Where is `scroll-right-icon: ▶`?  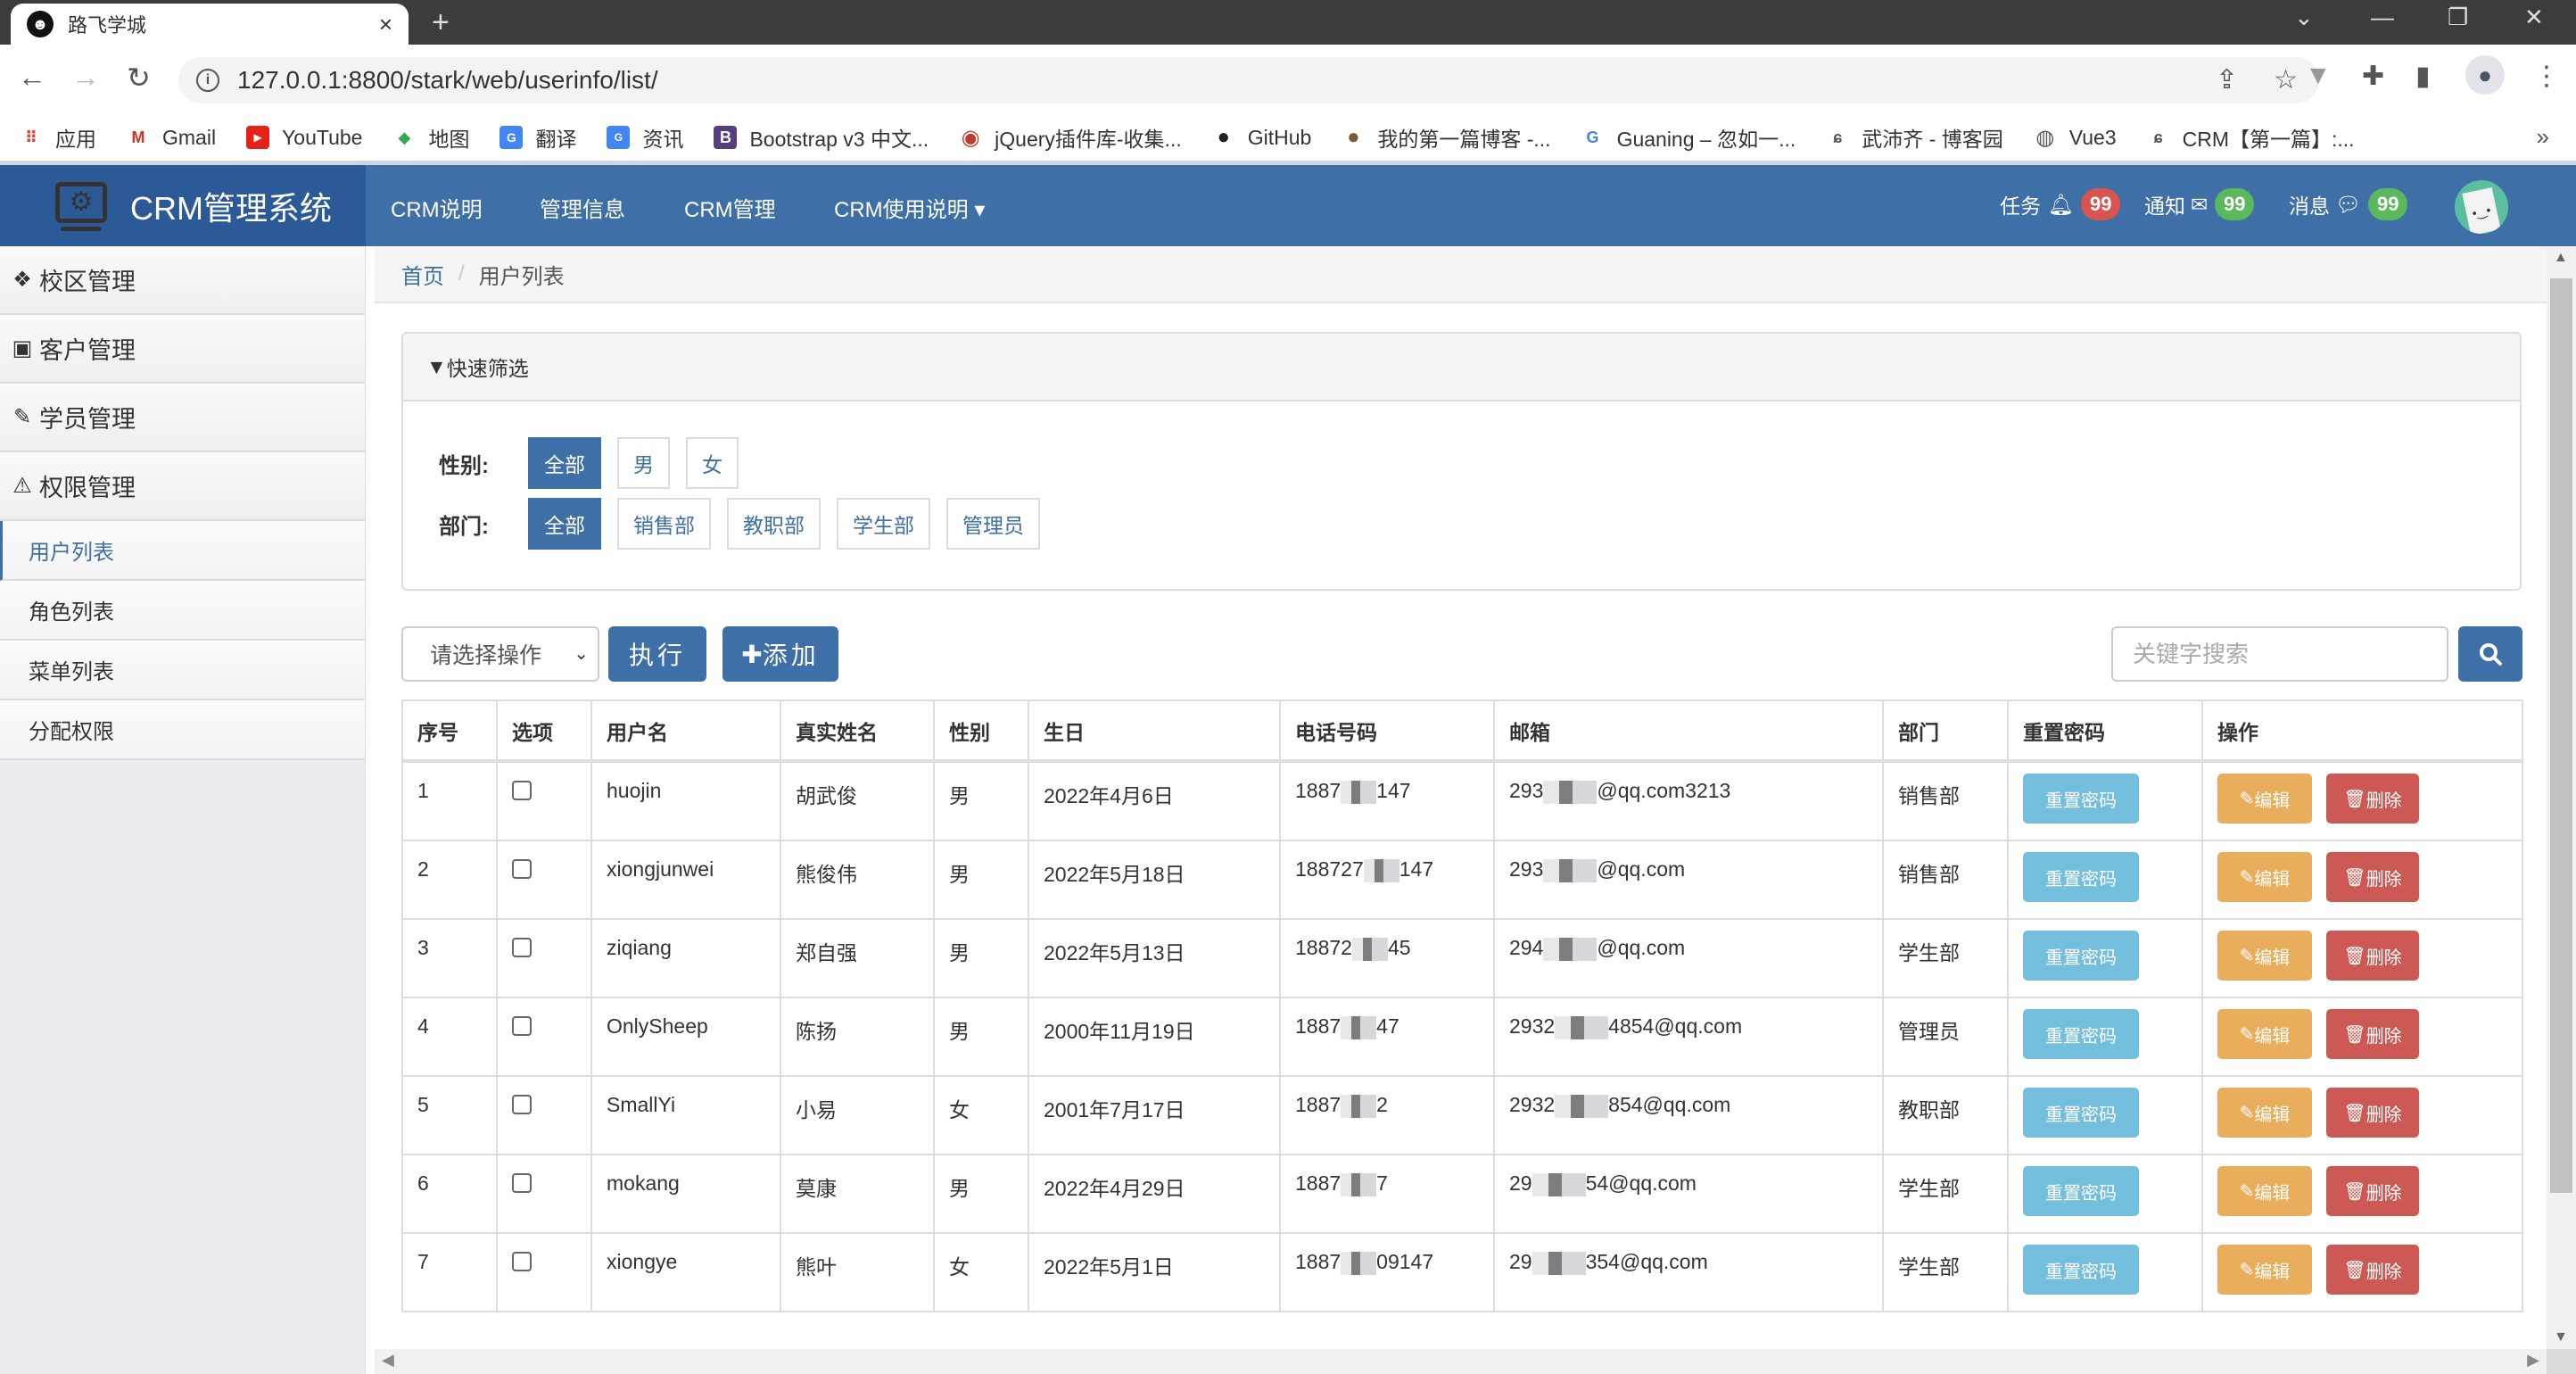 scroll-right-icon: ▶ is located at coordinates (2533, 1360).